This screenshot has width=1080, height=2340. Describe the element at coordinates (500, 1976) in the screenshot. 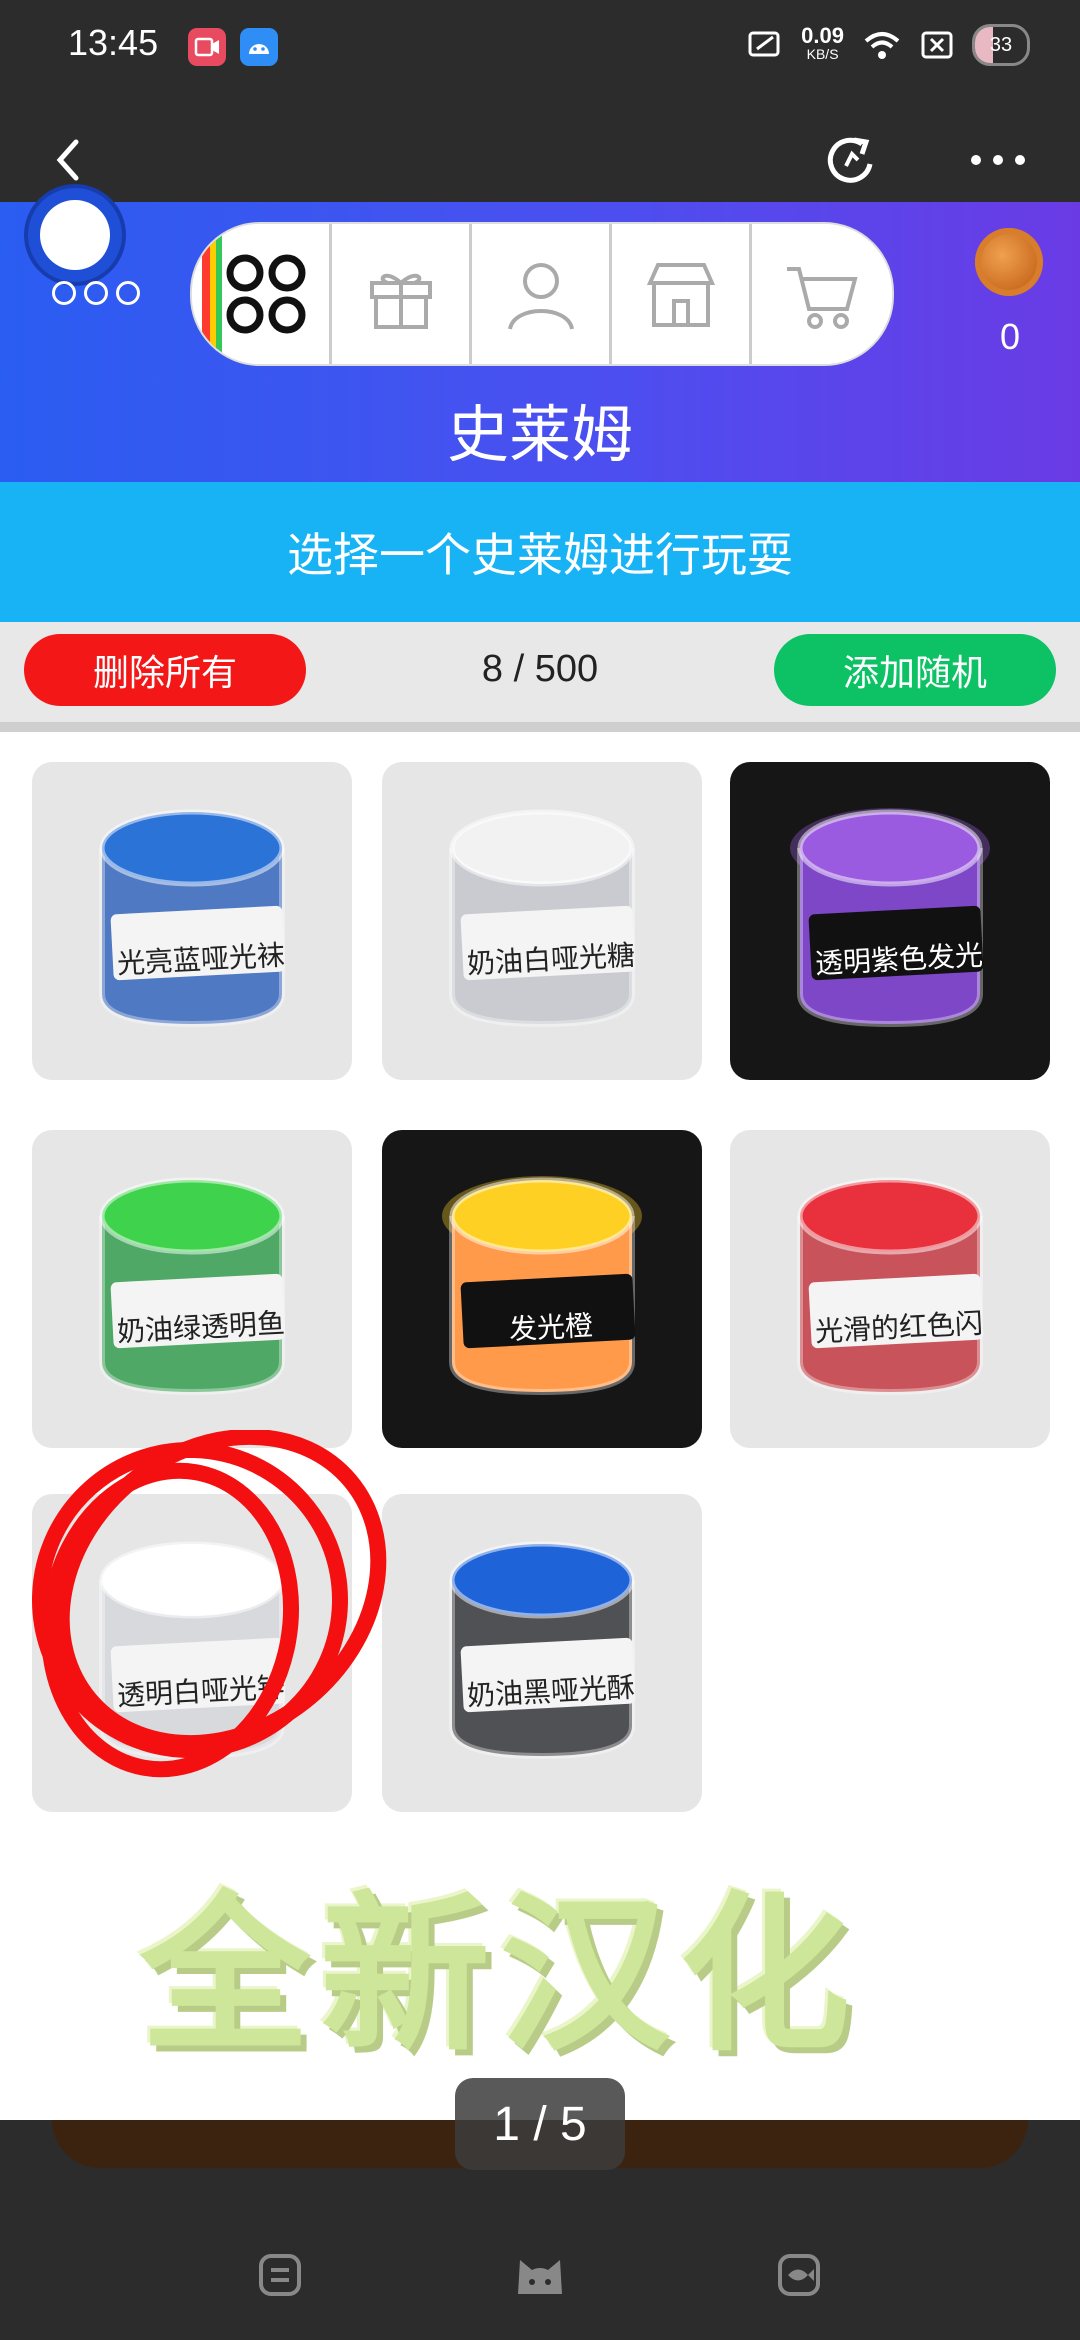

I see `promo-banner-text: 全新汉化` at that location.